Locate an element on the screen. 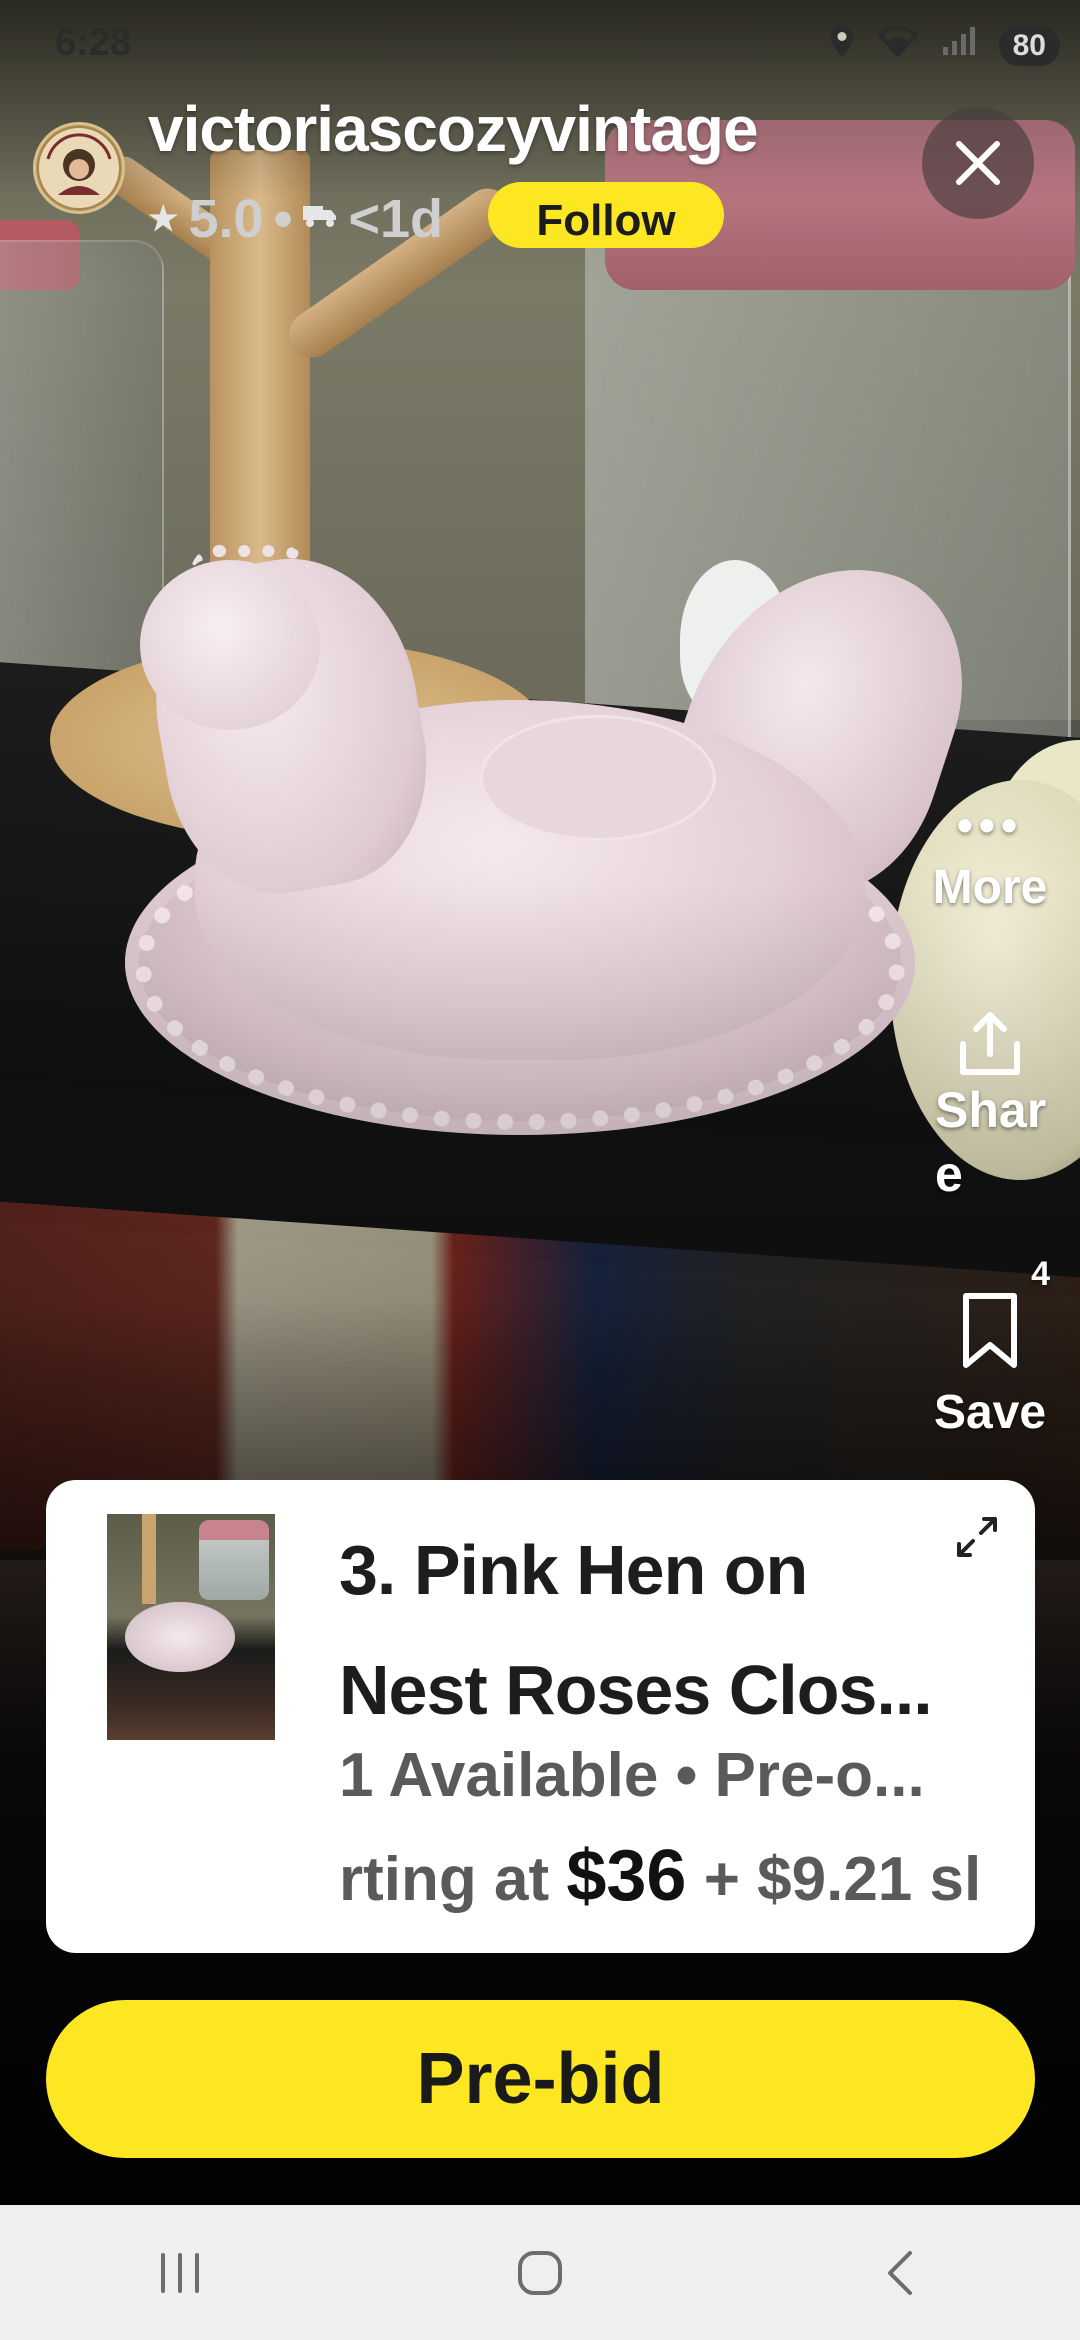  share-label-line2: e is located at coordinates (949, 1174).